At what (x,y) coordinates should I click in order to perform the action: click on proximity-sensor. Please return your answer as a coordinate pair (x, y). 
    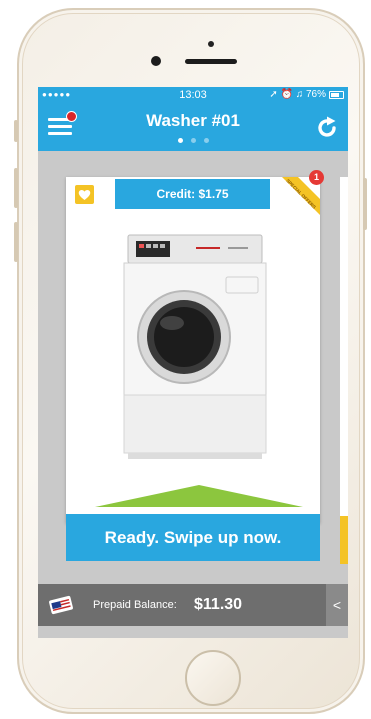
    Looking at the image, I should click on (211, 44).